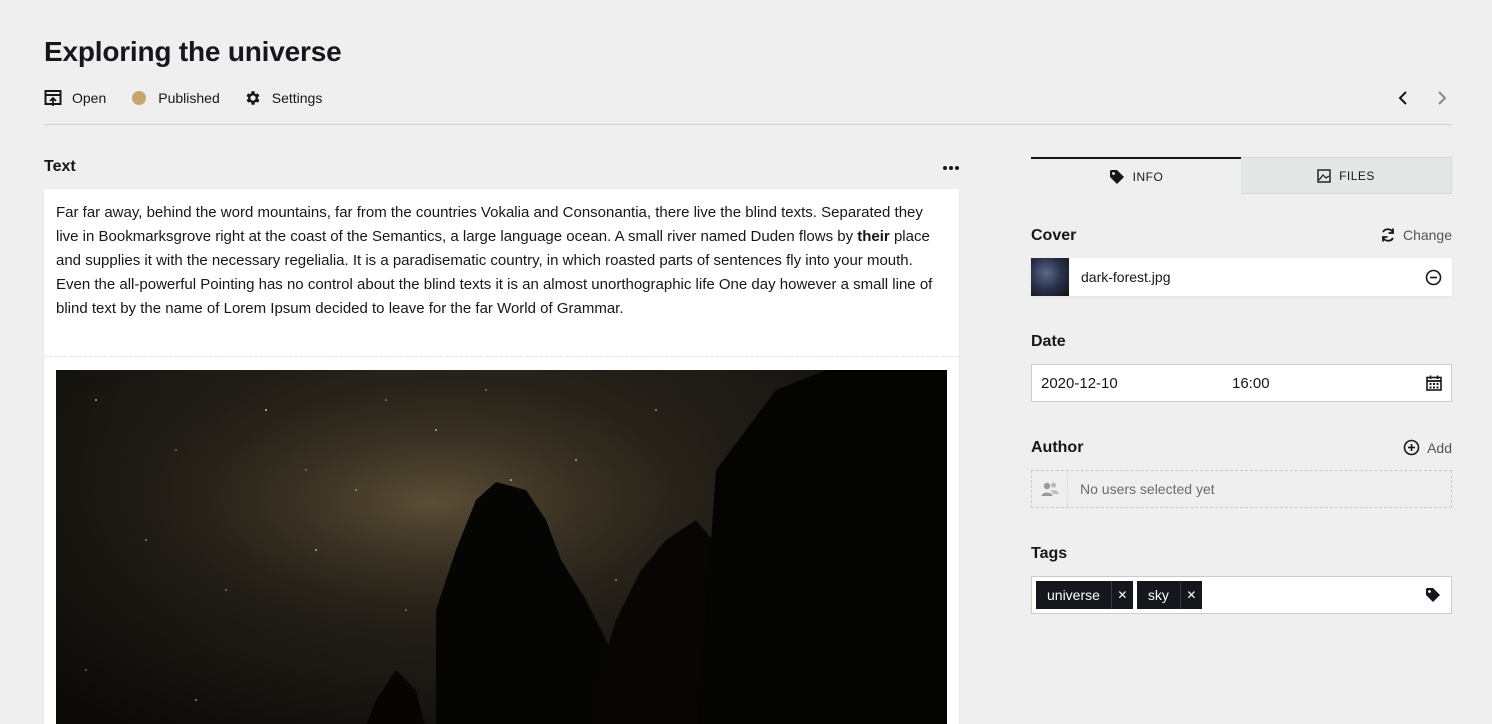  I want to click on open-icon, so click(53, 98).